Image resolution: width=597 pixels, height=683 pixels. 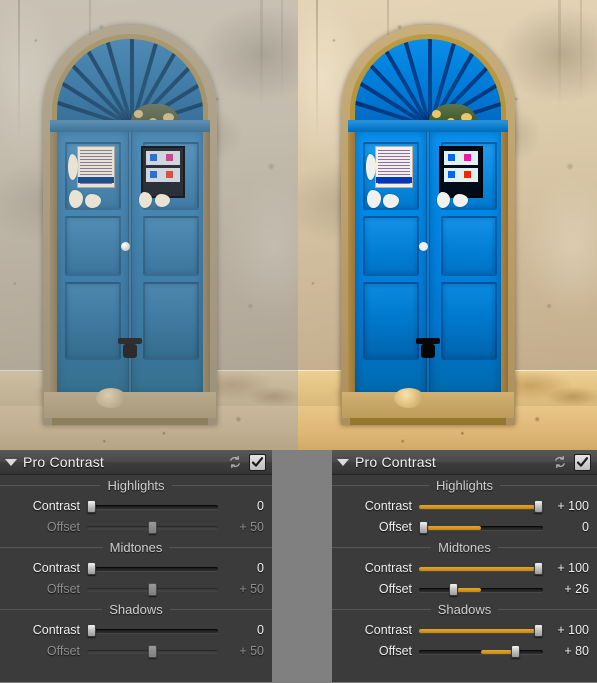 What do you see at coordinates (163, 172) in the screenshot?
I see `framed-notice` at bounding box center [163, 172].